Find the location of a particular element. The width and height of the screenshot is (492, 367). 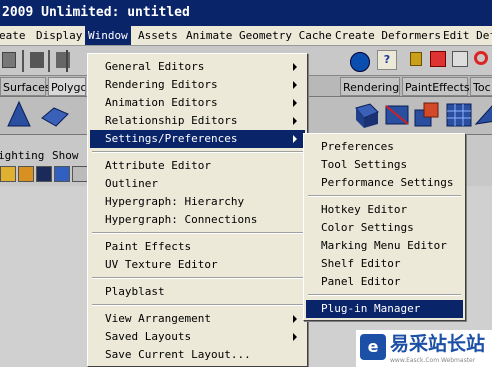

wireframe-icon is located at coordinates (26, 174).